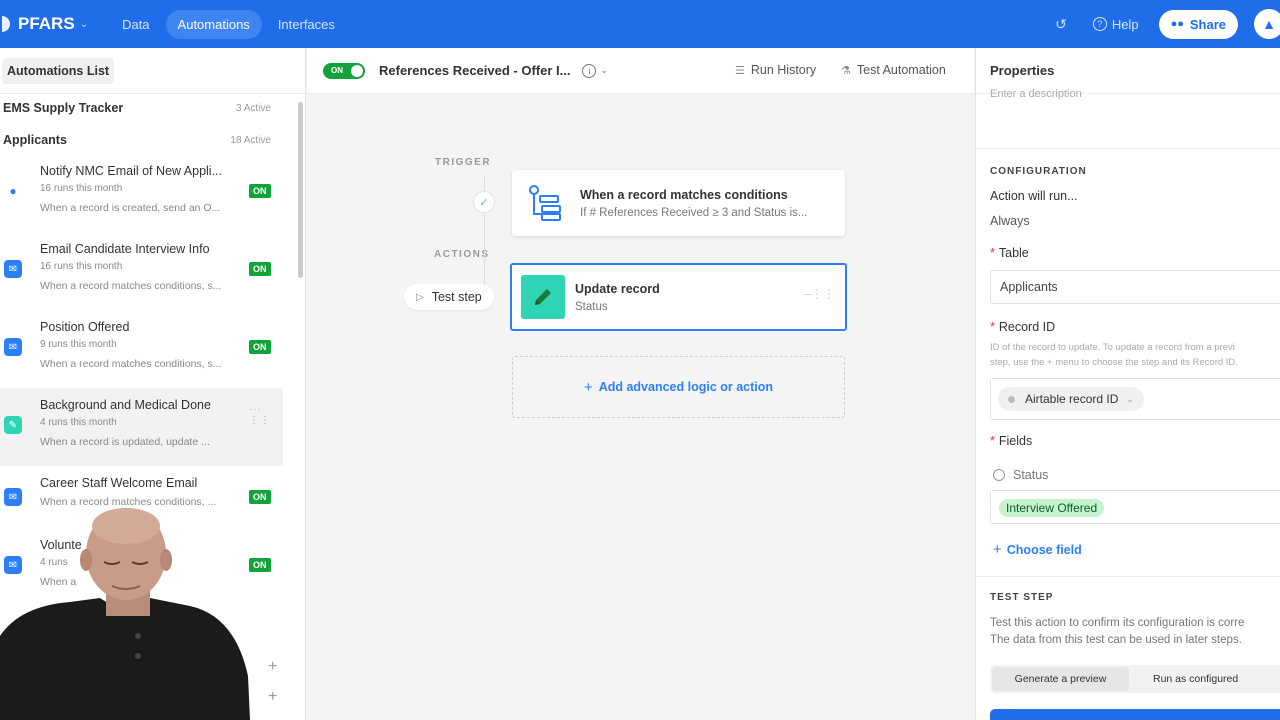 The height and width of the screenshot is (720, 1280). Describe the element at coordinates (1128, 576) in the screenshot. I see `divider` at that location.